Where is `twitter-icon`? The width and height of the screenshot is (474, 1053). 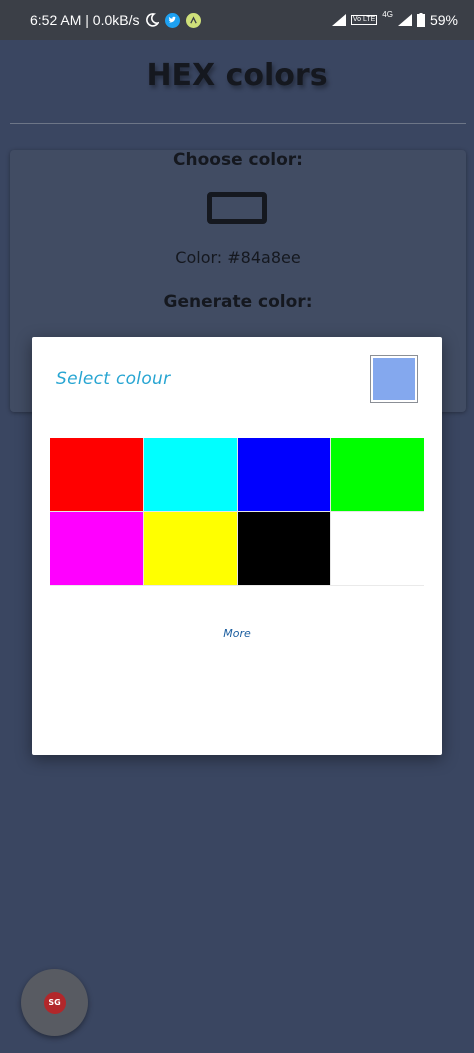
twitter-icon is located at coordinates (173, 20).